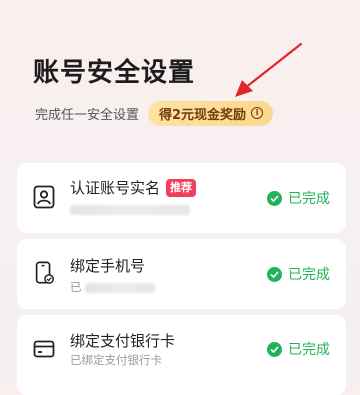 This screenshot has width=360, height=395. What do you see at coordinates (181, 187) in the screenshot?
I see `recommend-badge: 推荐` at bounding box center [181, 187].